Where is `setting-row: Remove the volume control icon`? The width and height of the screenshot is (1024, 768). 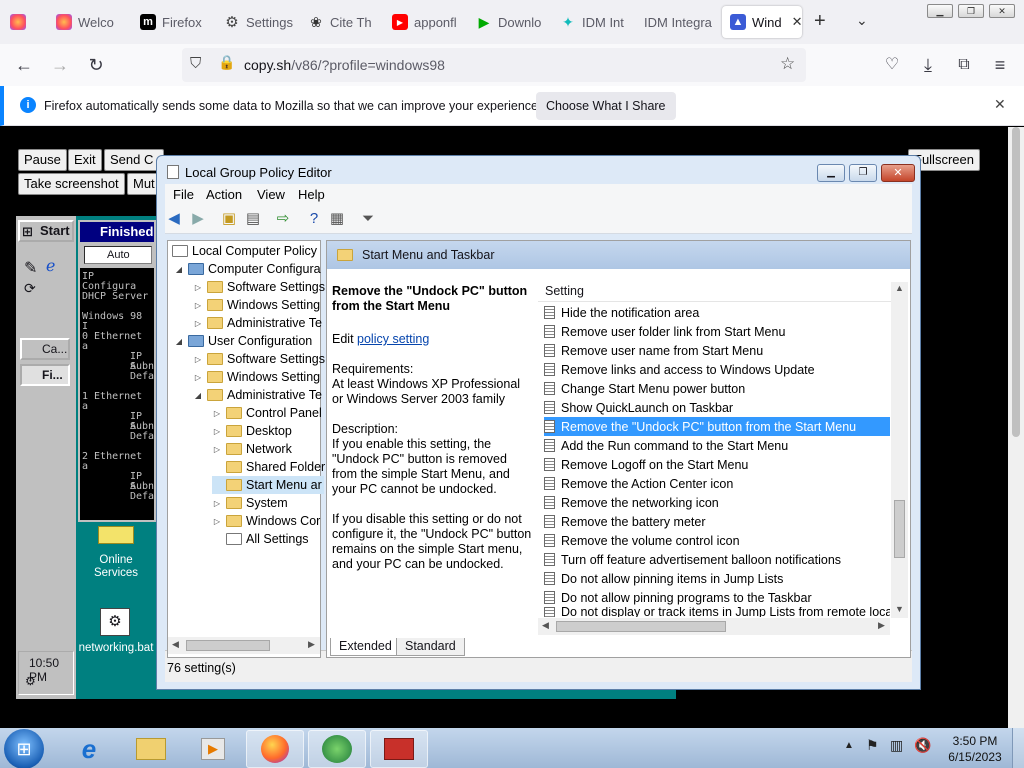
setting-row: Remove the volume control icon is located at coordinates (717, 540).